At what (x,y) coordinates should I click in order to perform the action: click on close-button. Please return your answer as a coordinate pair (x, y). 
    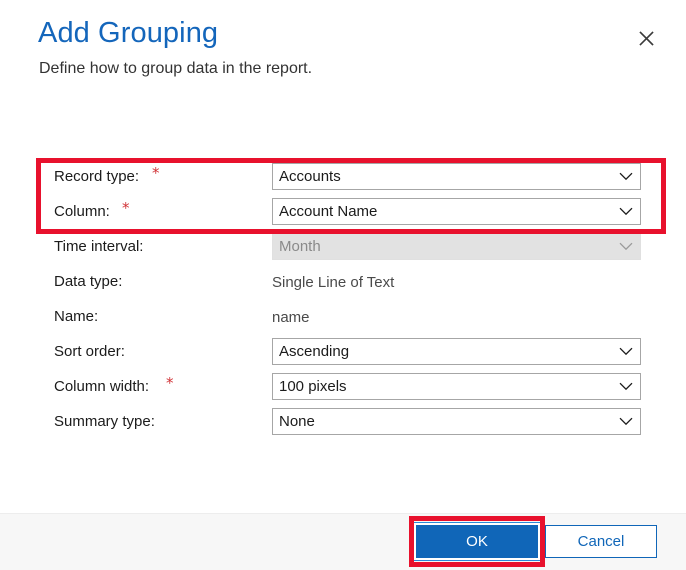
    Looking at the image, I should click on (646, 38).